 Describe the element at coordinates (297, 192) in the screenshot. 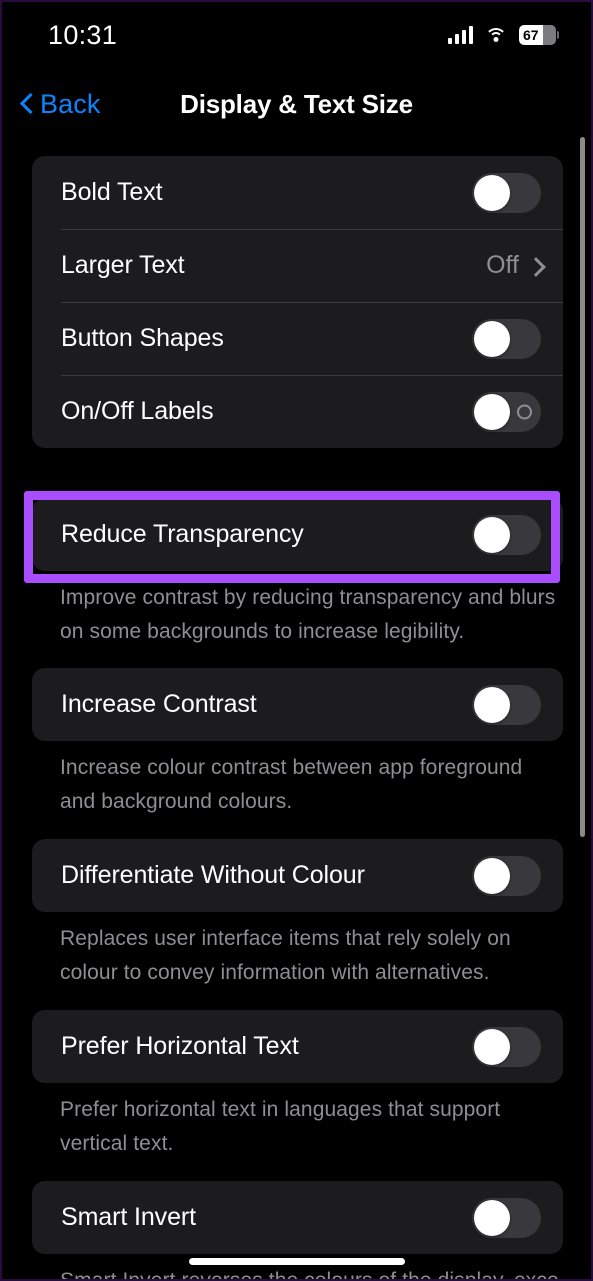

I see `row-bold-text: Bold Text` at that location.